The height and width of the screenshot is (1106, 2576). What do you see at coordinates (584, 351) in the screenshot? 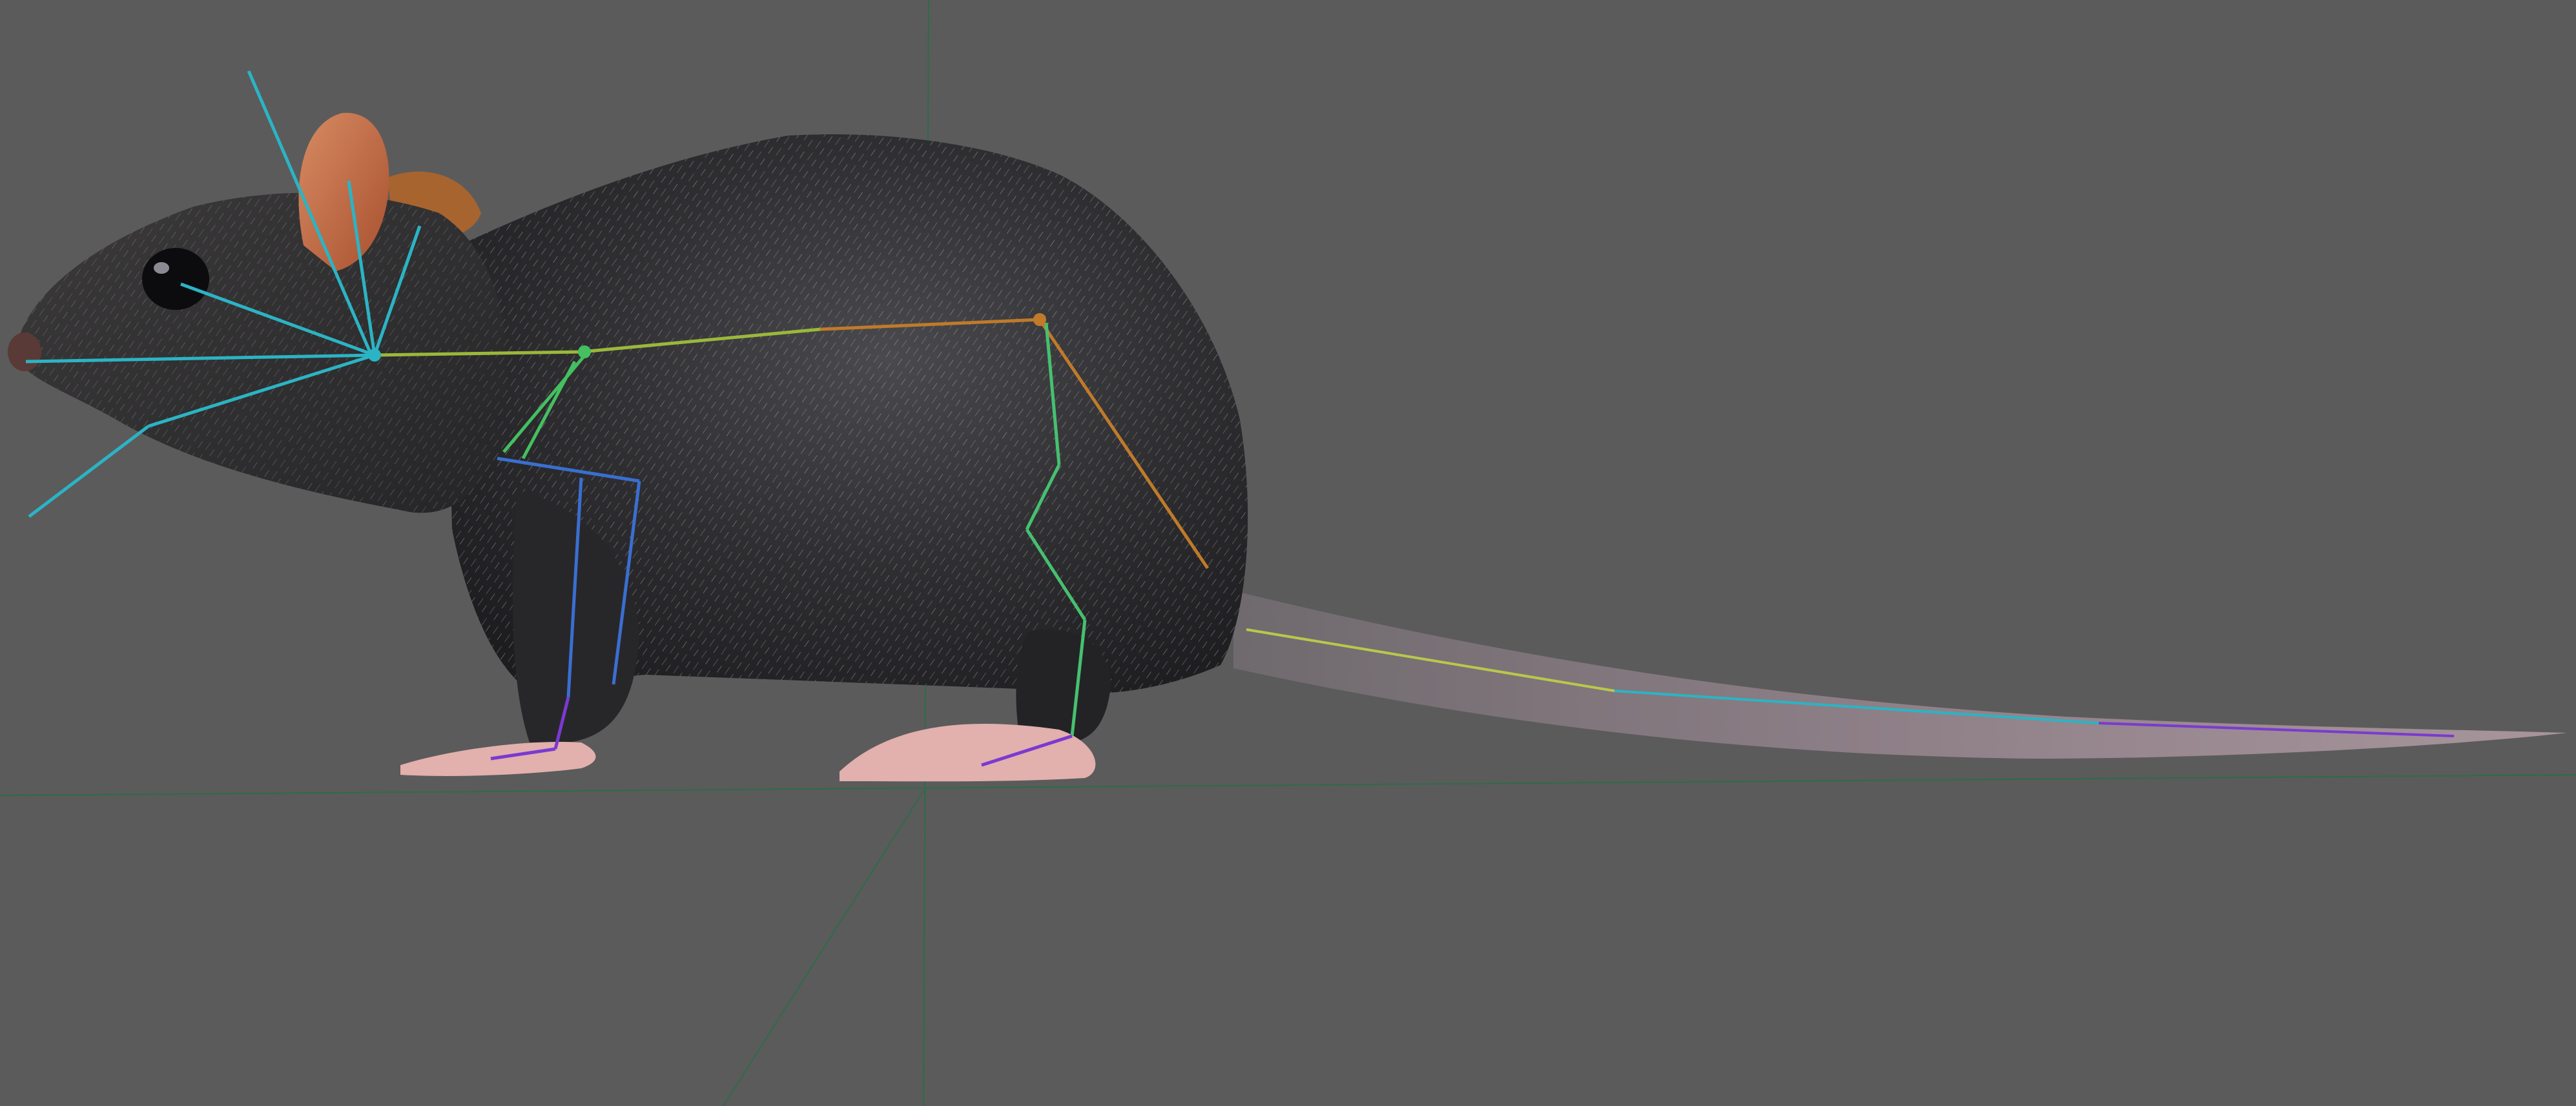
I see `skeleton-joint-neck` at bounding box center [584, 351].